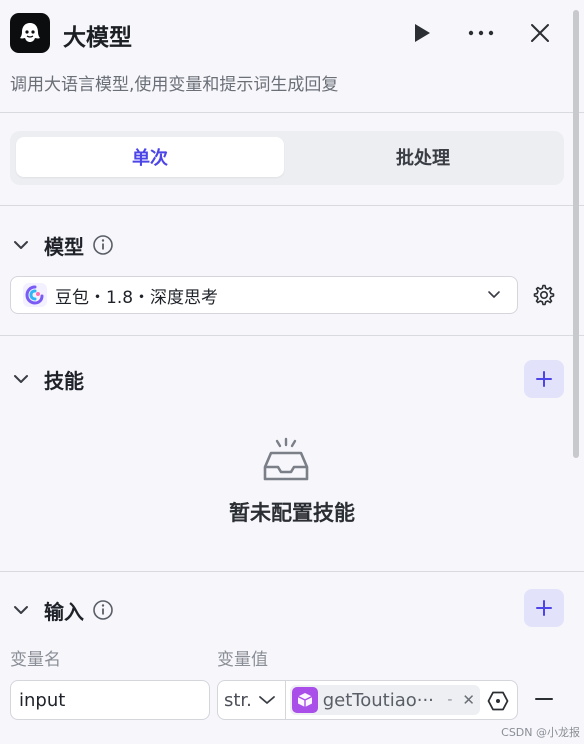 The width and height of the screenshot is (584, 744). I want to click on model-logo-icon, so click(35, 295).